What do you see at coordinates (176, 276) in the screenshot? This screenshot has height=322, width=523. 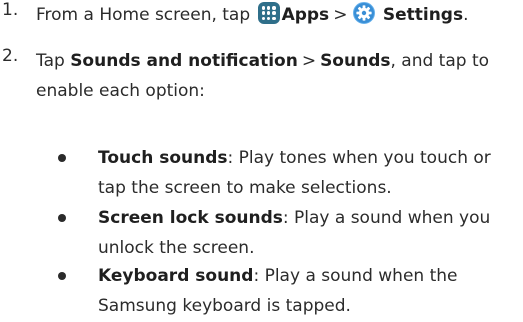 I see `option-name: Keyboard sound` at bounding box center [176, 276].